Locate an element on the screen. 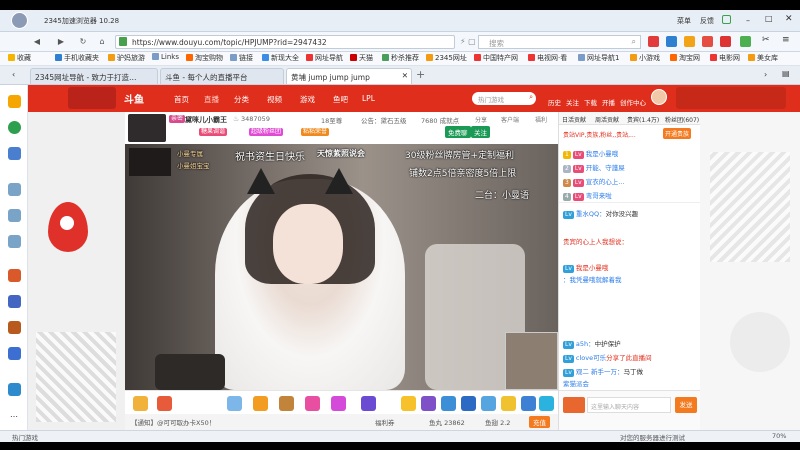 This screenshot has width=800, height=450. feedback-button: 反馈 is located at coordinates (707, 21).